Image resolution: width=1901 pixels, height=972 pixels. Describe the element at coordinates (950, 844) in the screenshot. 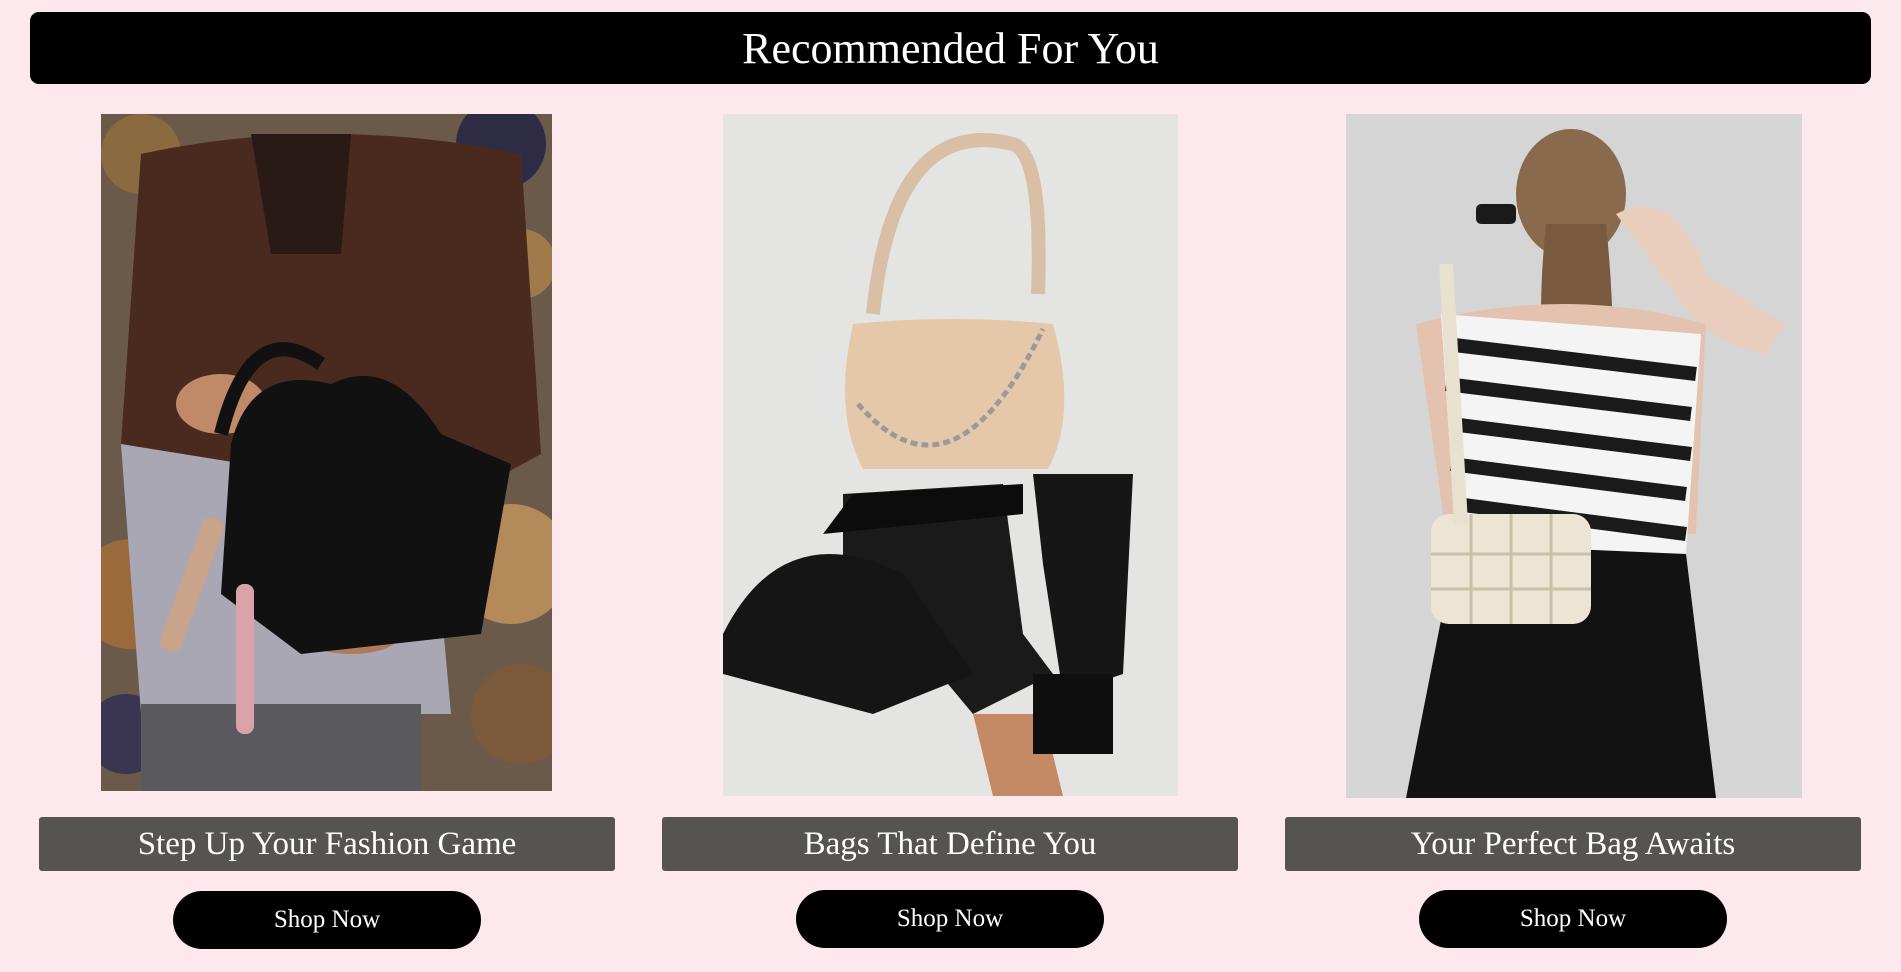

I see `product-caption-2: Bags That Define You` at that location.